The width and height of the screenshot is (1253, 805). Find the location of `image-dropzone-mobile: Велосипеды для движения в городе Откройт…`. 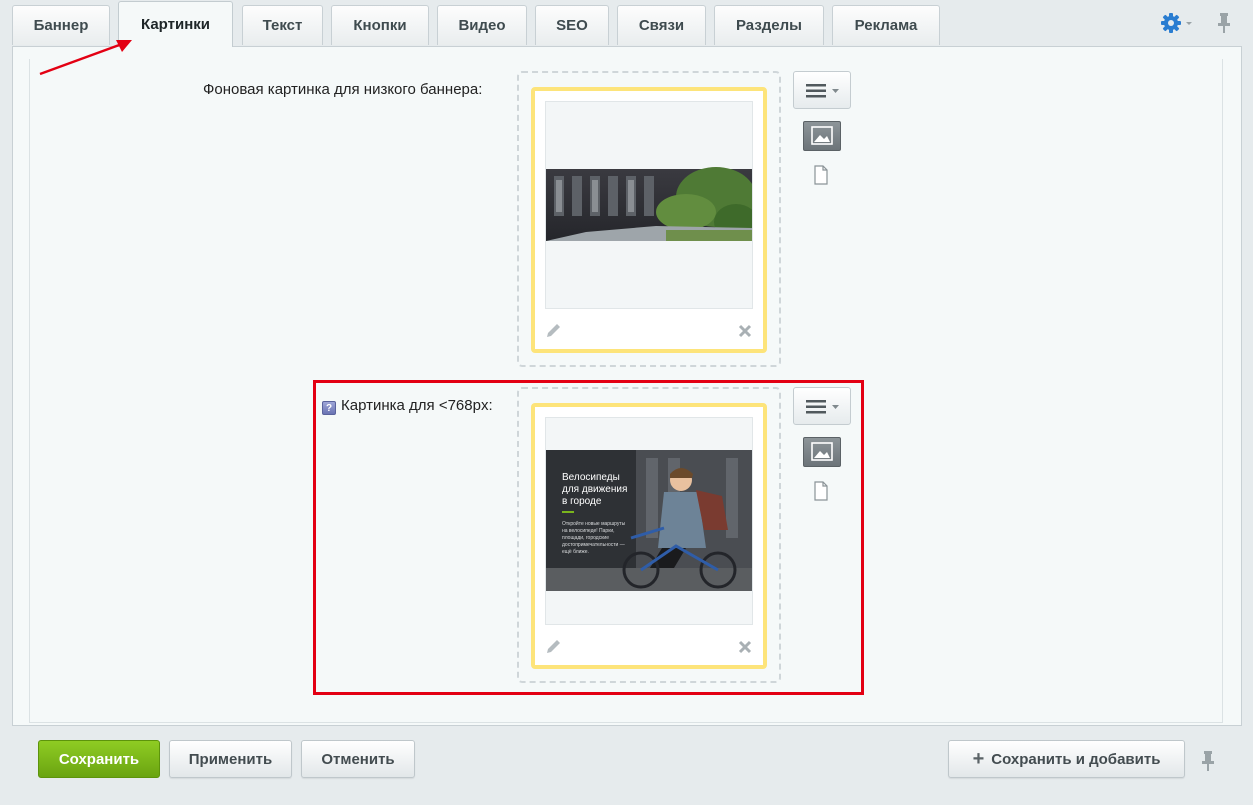

image-dropzone-mobile: Велосипеды для движения в городе Откройт… is located at coordinates (649, 535).